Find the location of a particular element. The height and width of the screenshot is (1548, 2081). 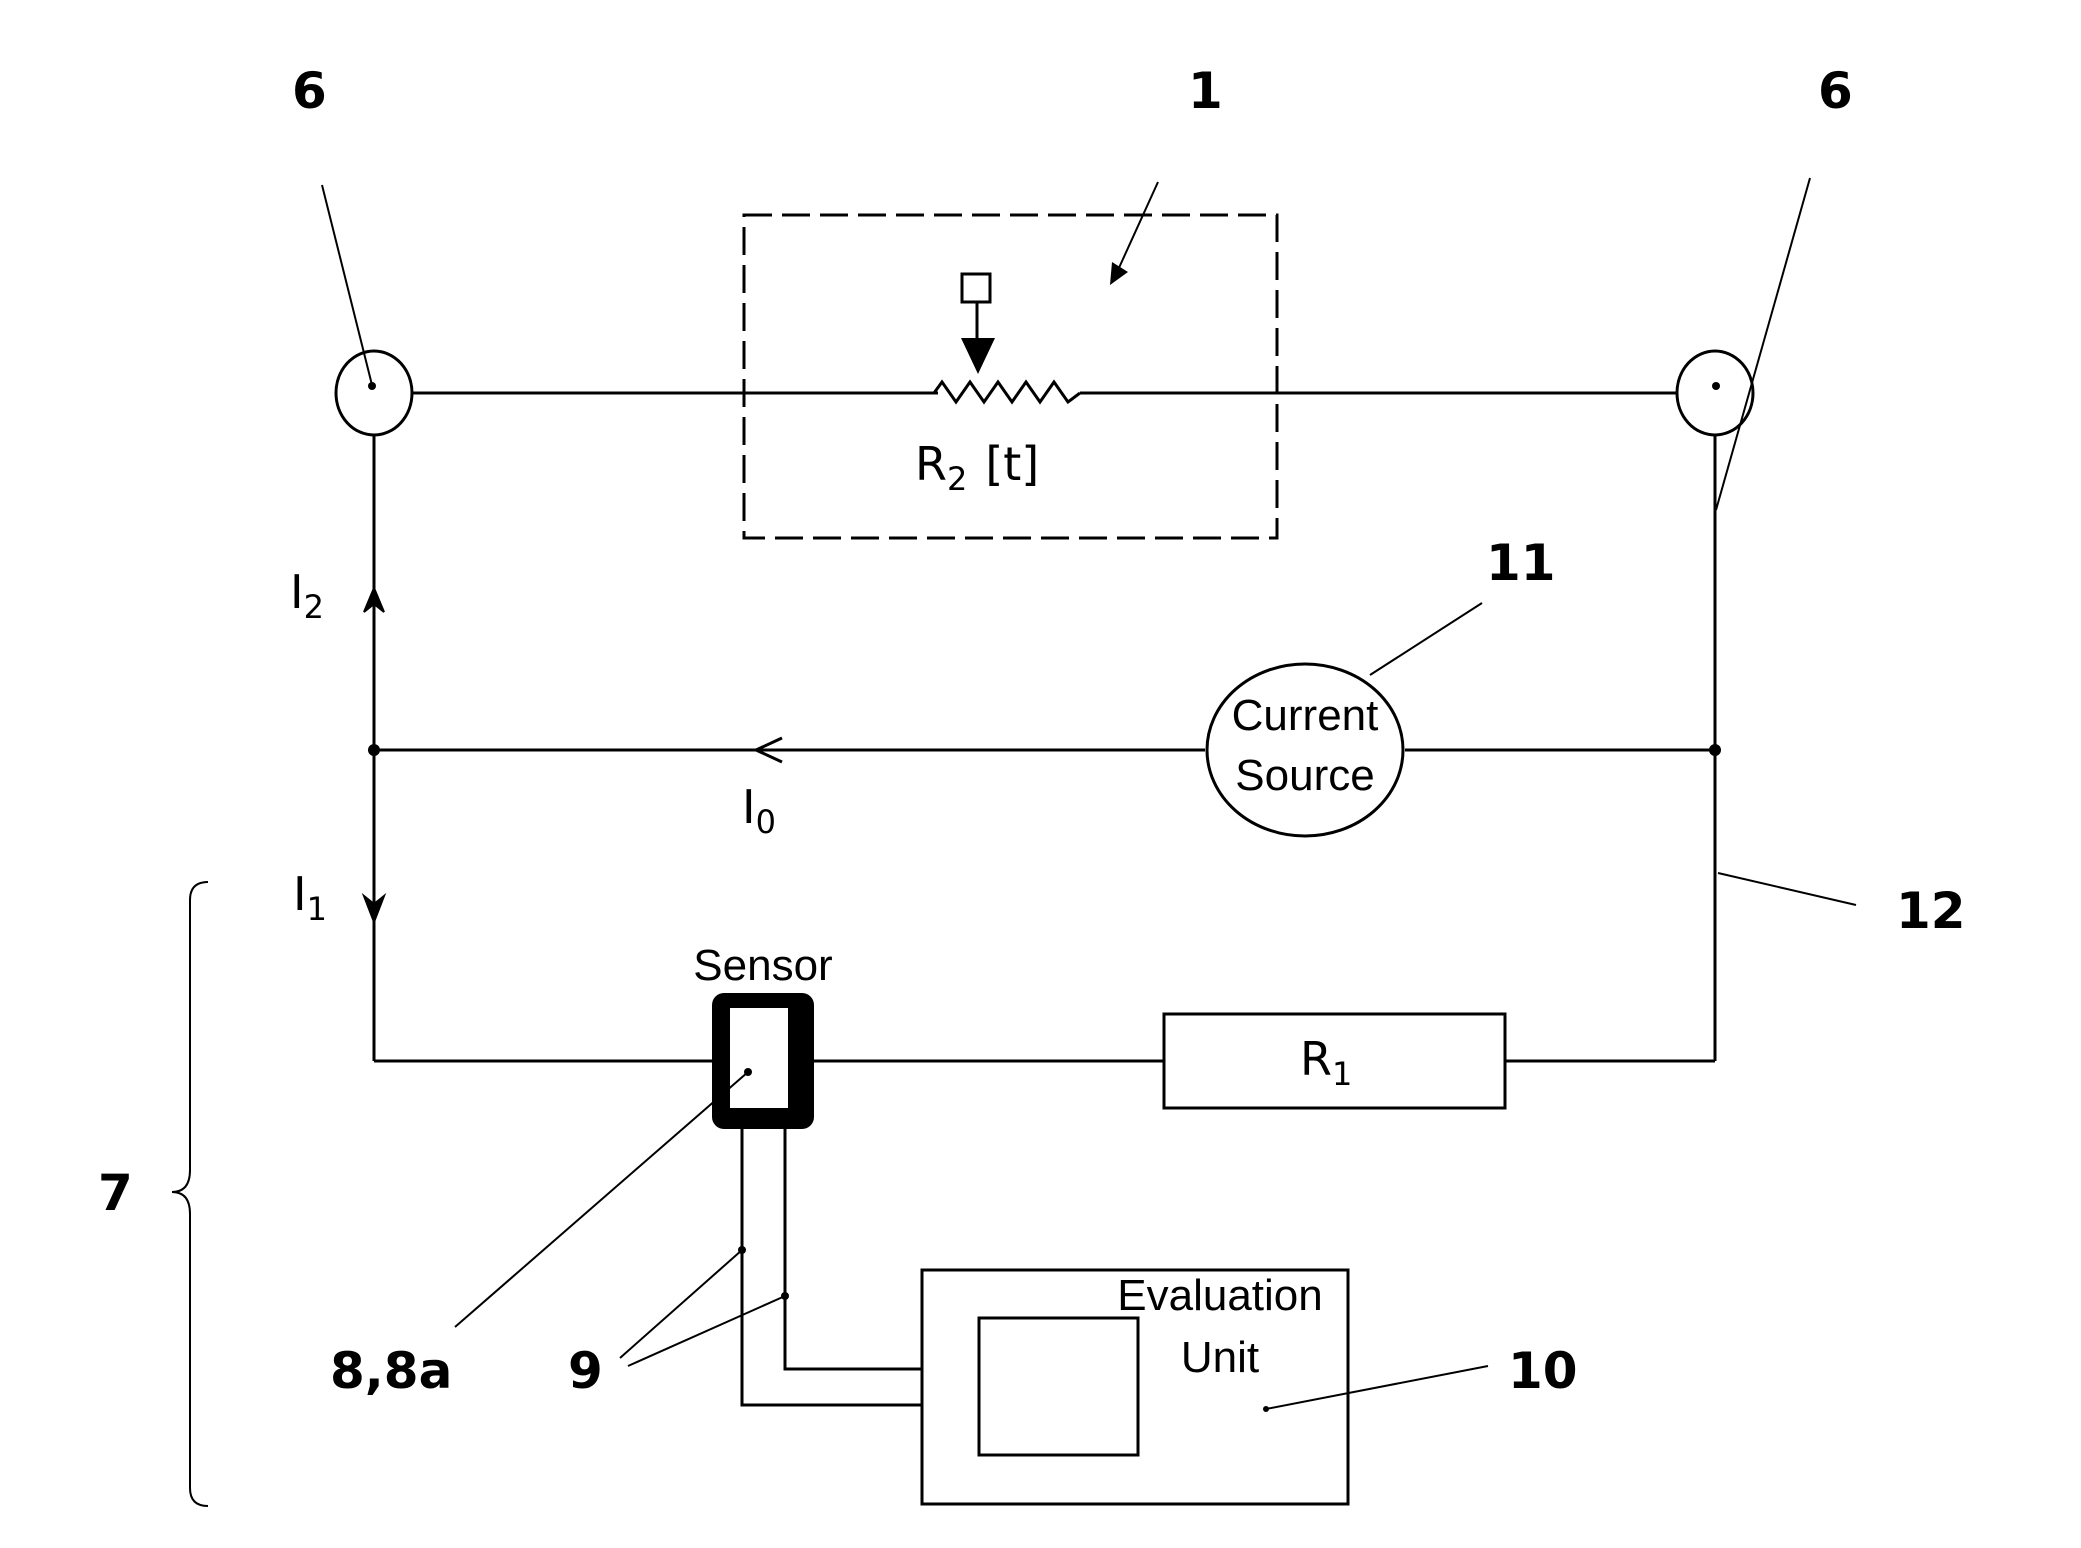

brace-measuring-branch is located at coordinates (190, 1194).